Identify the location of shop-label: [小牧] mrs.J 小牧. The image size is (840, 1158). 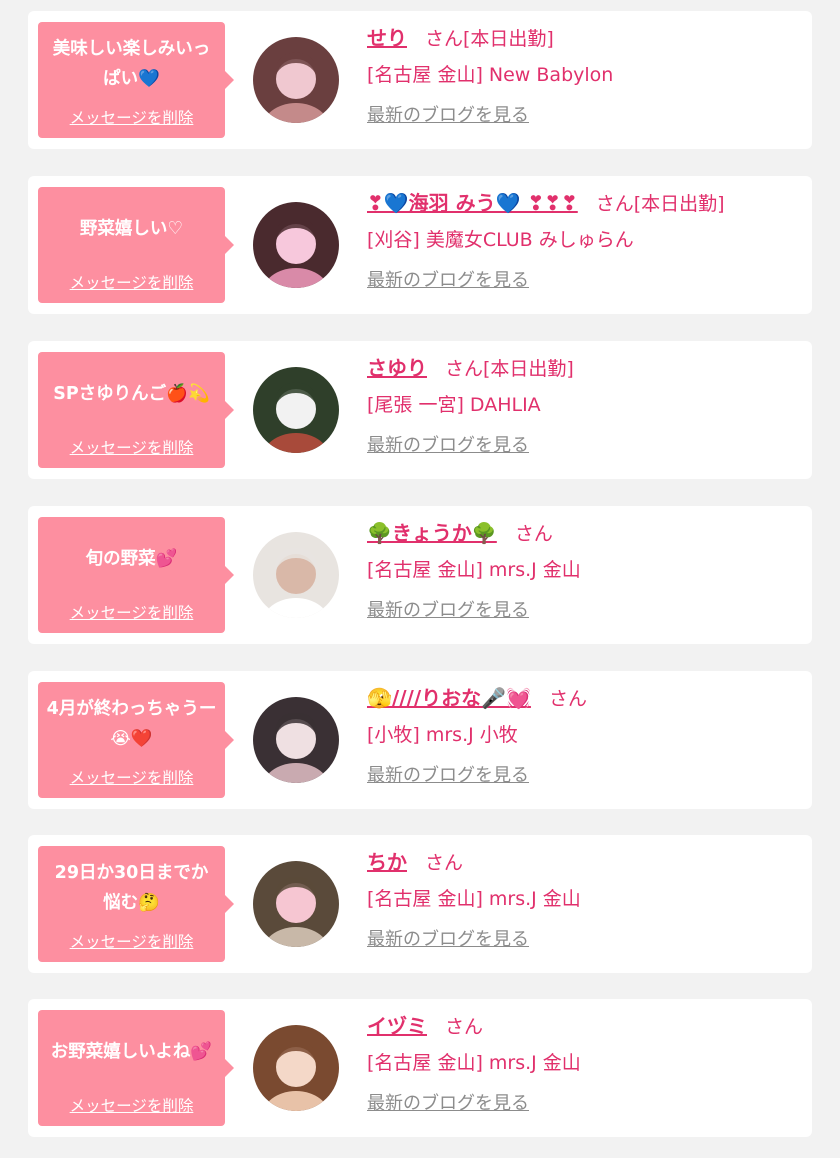
(442, 735).